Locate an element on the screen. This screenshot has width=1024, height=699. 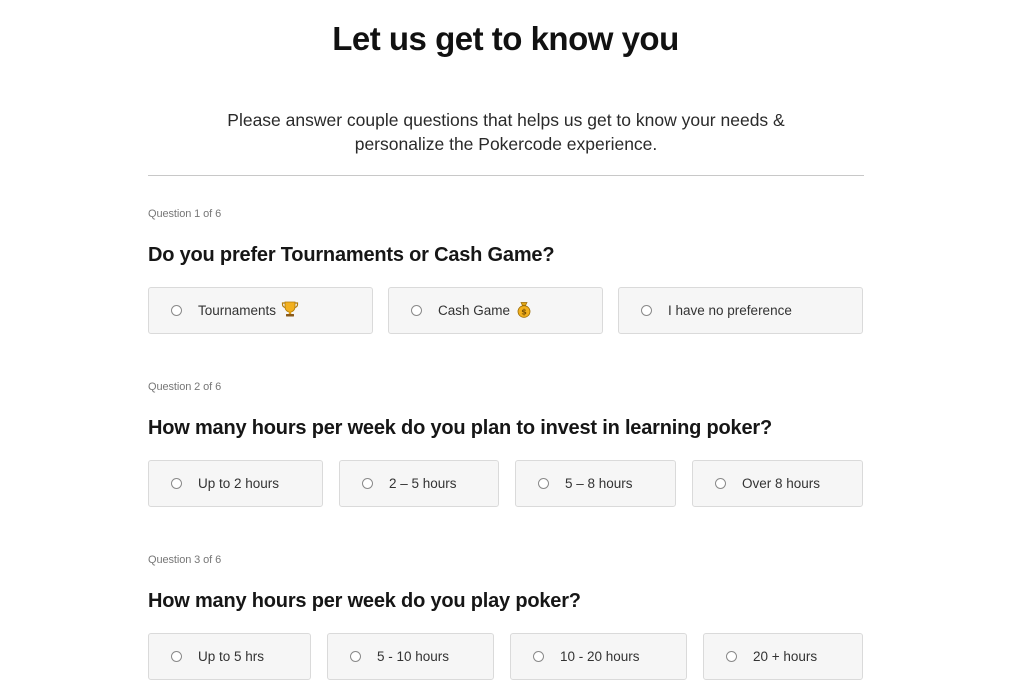
option-2-5-hours: 2 – 5 hours is located at coordinates (419, 483).